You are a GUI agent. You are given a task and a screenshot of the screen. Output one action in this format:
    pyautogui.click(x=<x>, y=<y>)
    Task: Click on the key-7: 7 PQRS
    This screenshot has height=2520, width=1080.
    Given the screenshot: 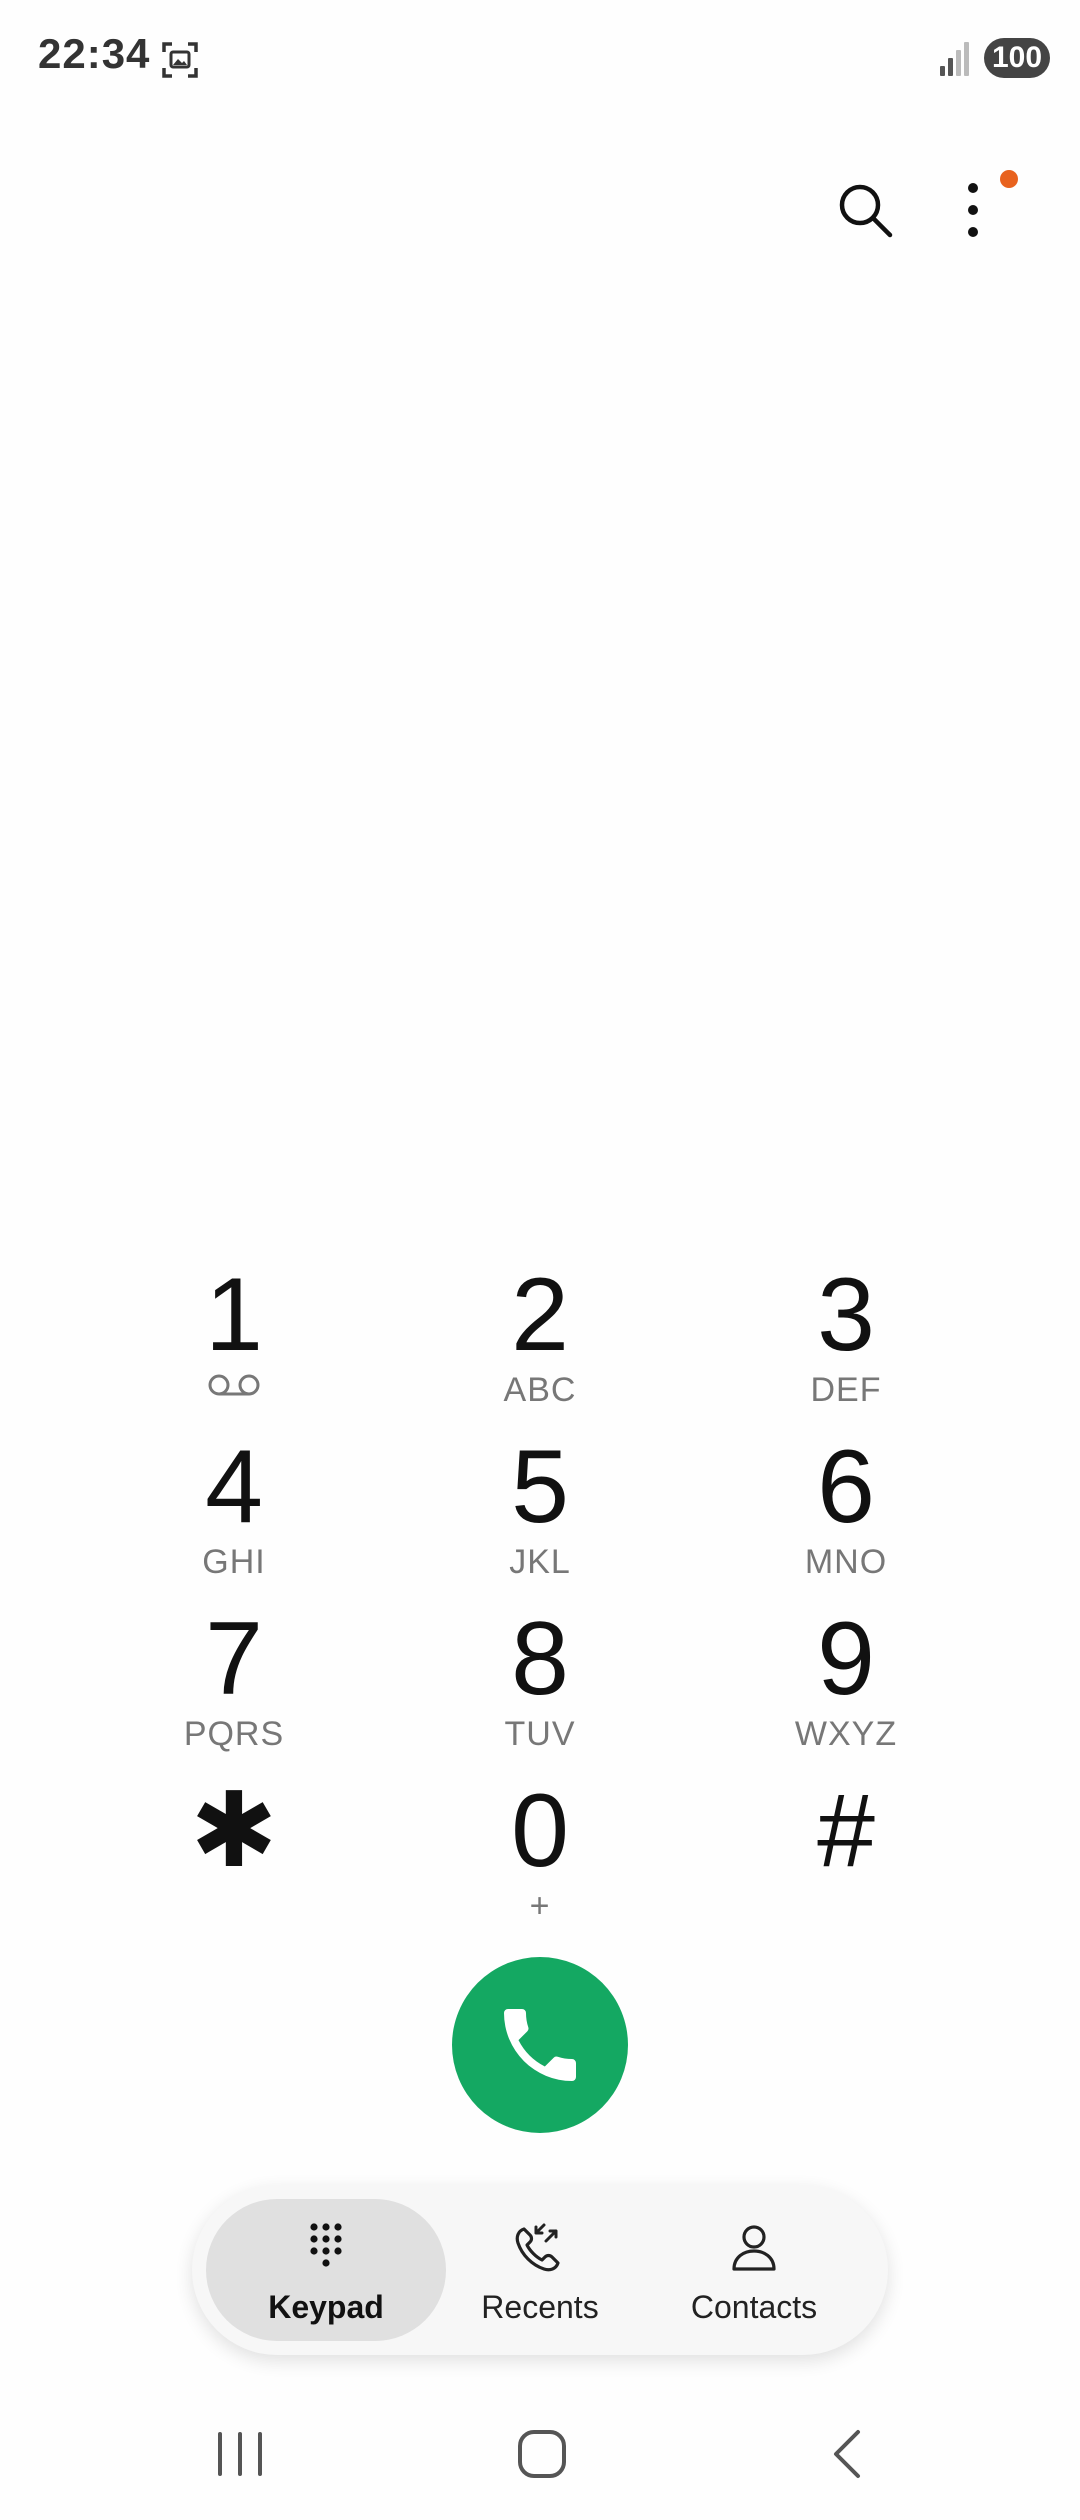 What is the action you would take?
    pyautogui.click(x=234, y=1689)
    